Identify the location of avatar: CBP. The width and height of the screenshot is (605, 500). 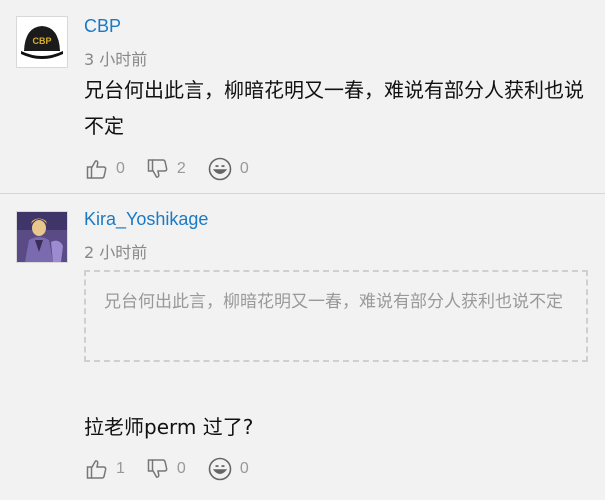
(42, 42).